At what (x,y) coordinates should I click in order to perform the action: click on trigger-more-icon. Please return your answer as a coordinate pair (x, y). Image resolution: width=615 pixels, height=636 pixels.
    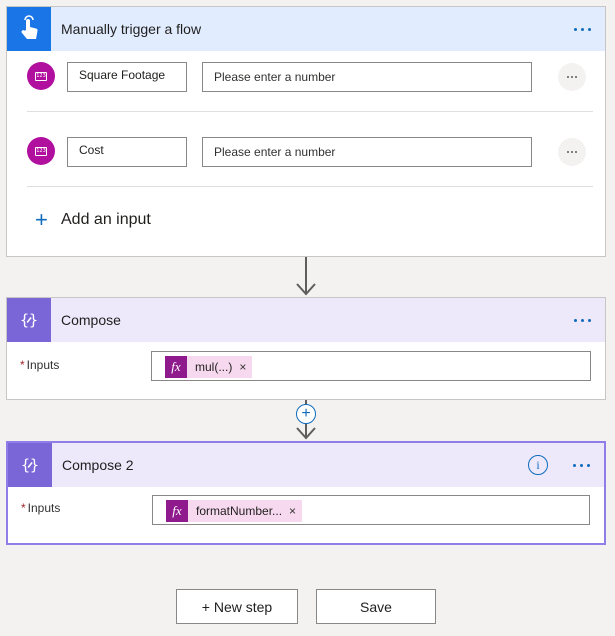
    Looking at the image, I should click on (582, 29).